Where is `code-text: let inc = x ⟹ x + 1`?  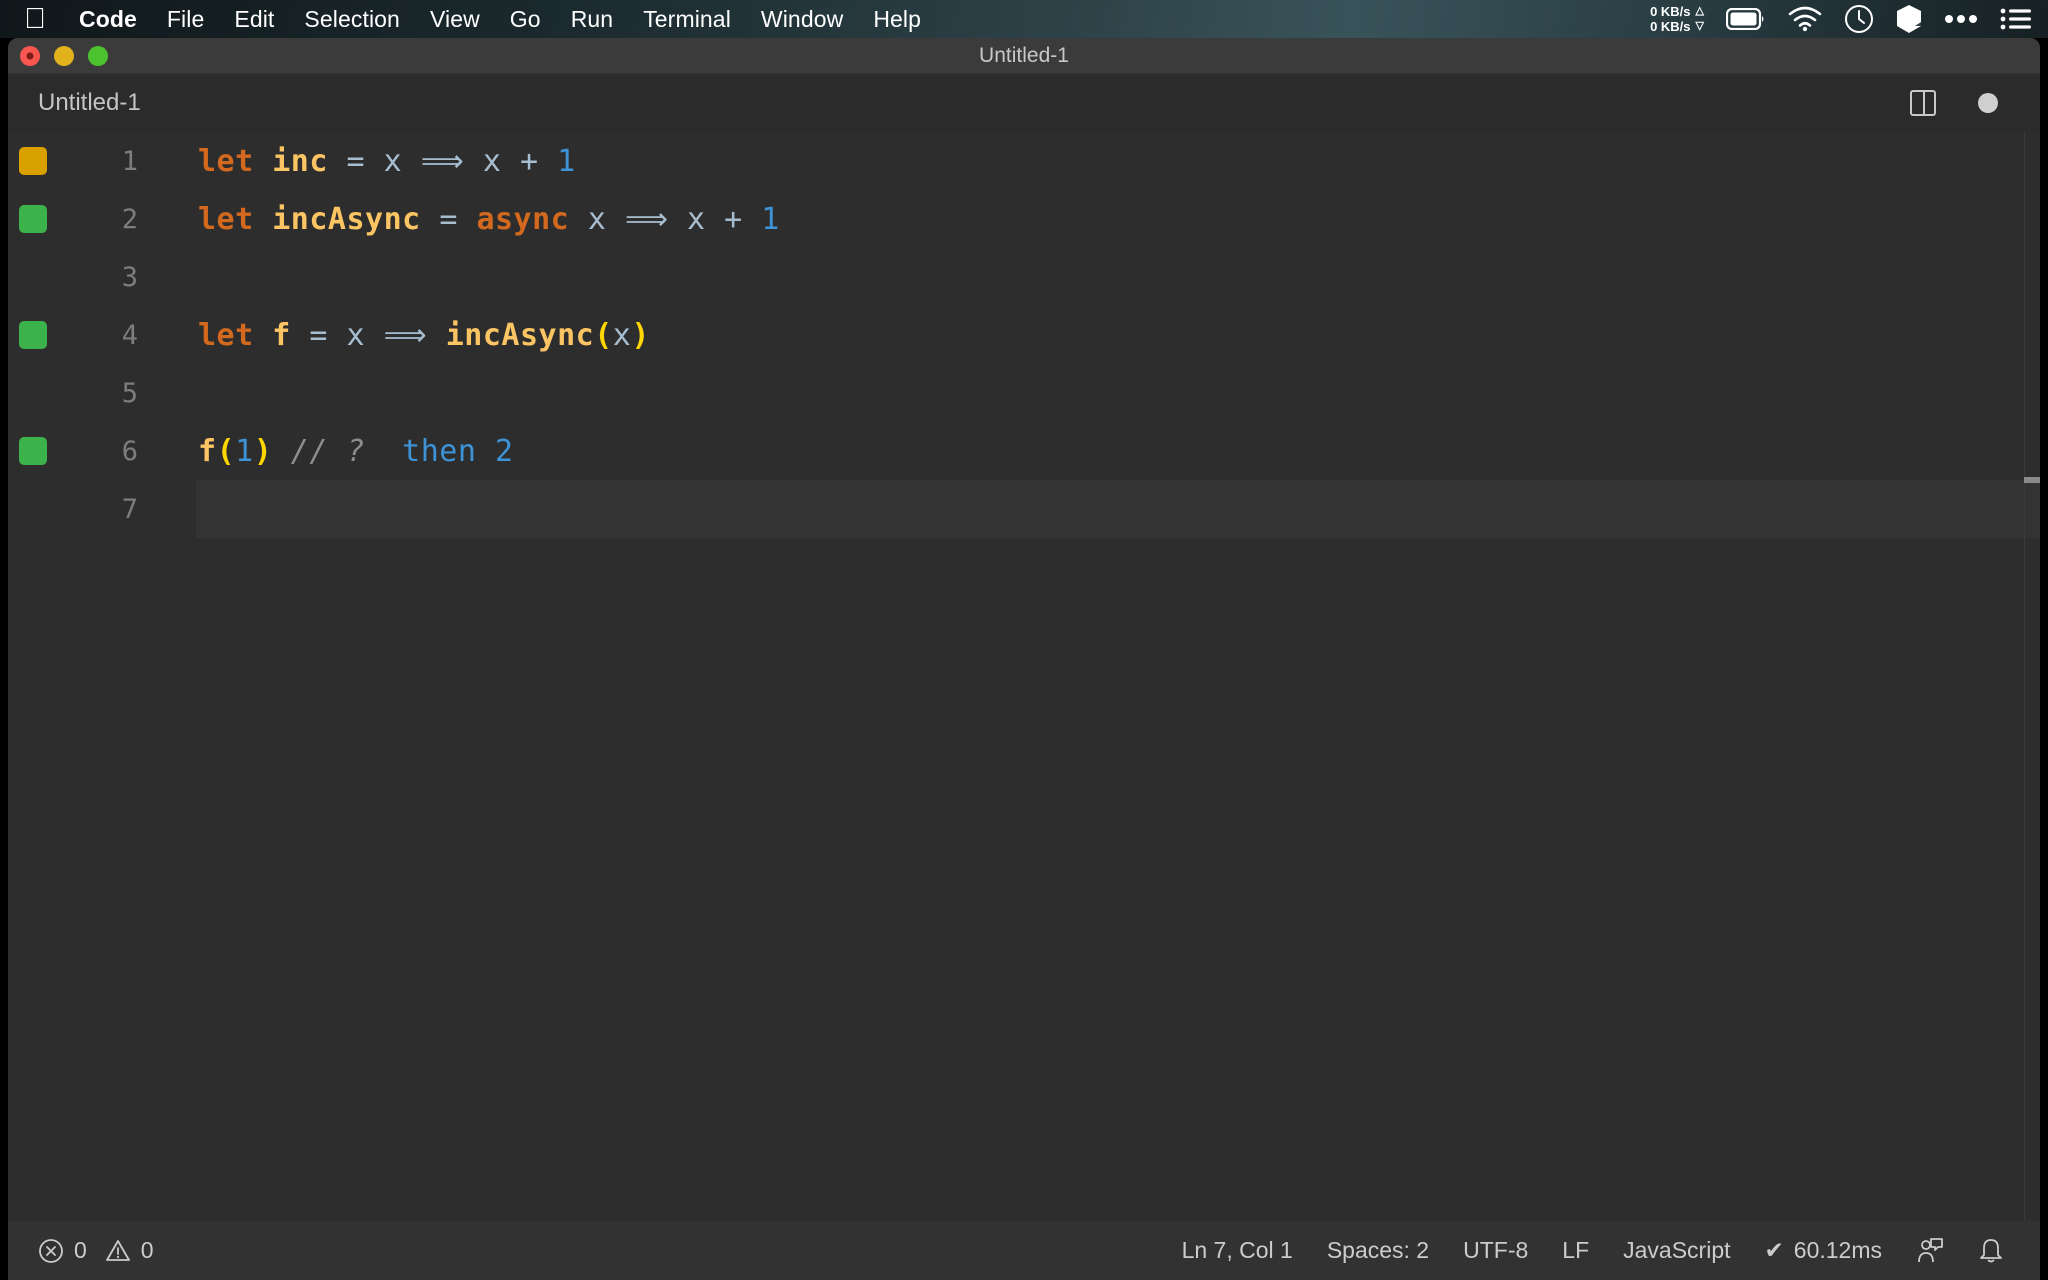 code-text: let inc = x ⟹ x + 1 is located at coordinates (387, 161).